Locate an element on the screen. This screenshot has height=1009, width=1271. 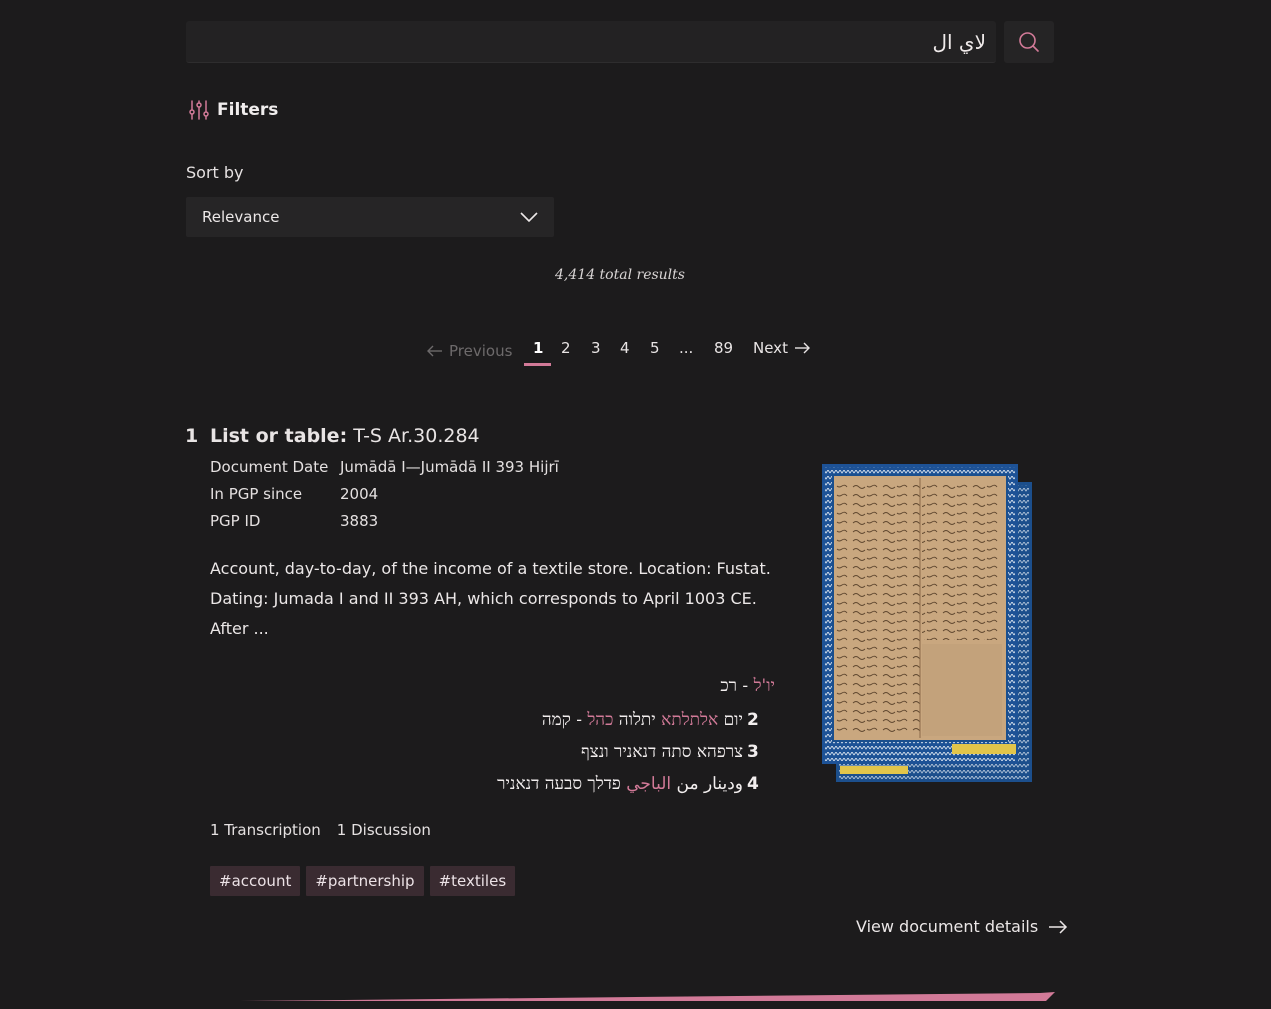
next-page-link: Next is located at coordinates (781, 348).